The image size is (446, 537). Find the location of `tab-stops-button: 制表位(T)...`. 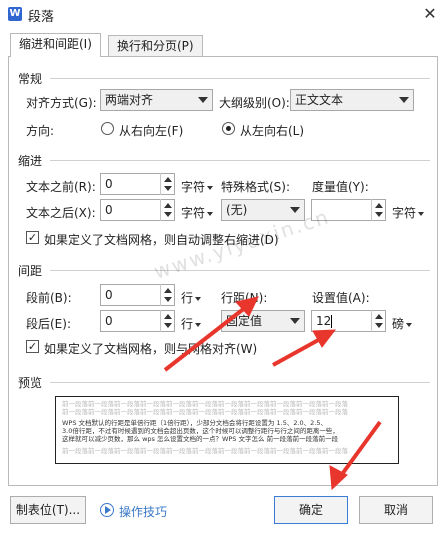

tab-stops-button: 制表位(T)... is located at coordinates (48, 510).